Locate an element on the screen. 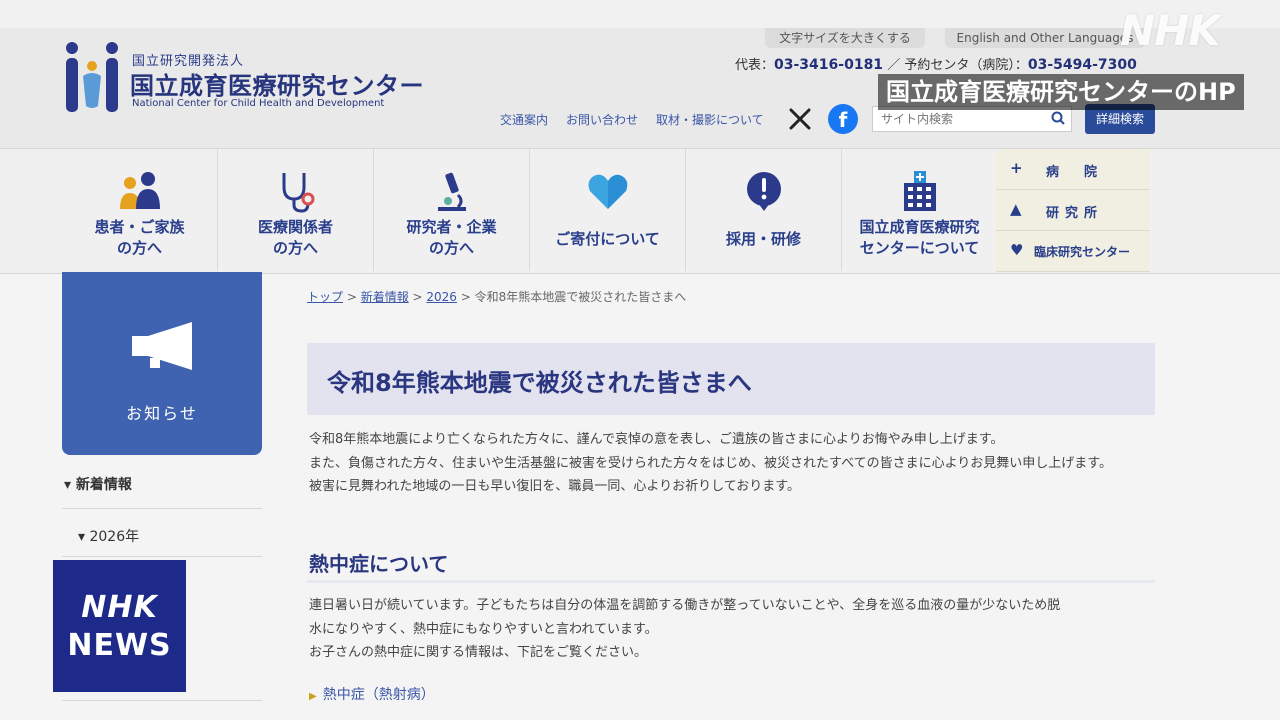  breadcrumb-year: 2026 is located at coordinates (441, 297).